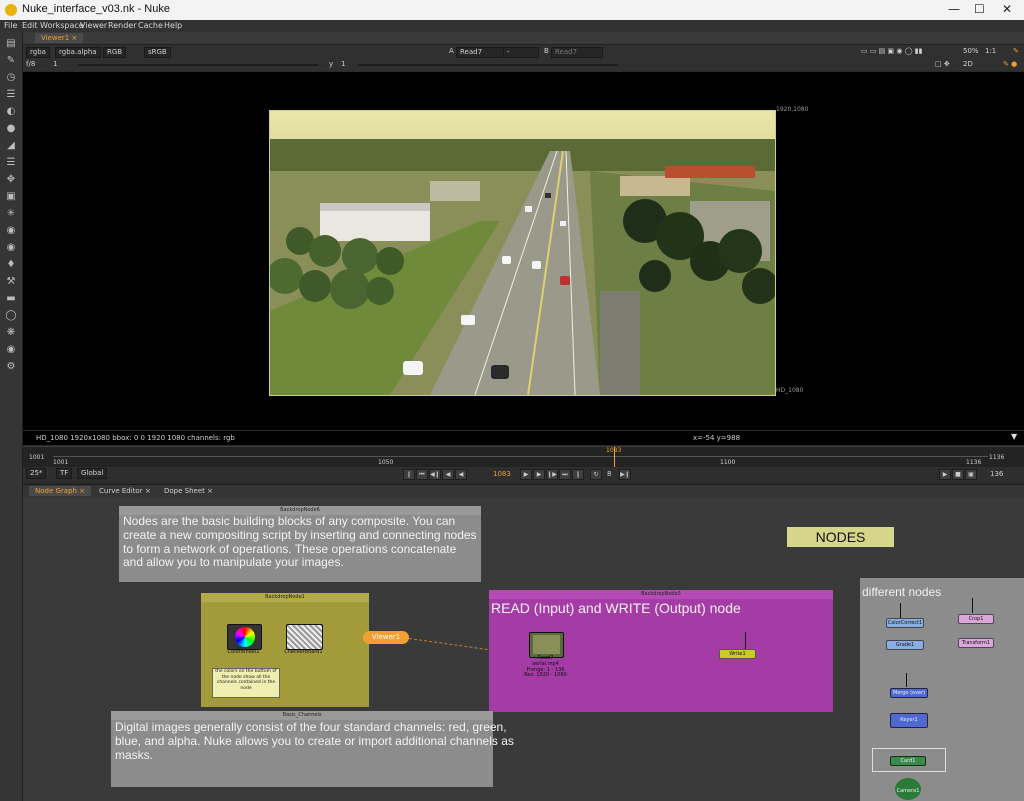 The width and height of the screenshot is (1024, 801). Describe the element at coordinates (386, 637) in the screenshot. I see `viewer-node: Viewer1` at that location.